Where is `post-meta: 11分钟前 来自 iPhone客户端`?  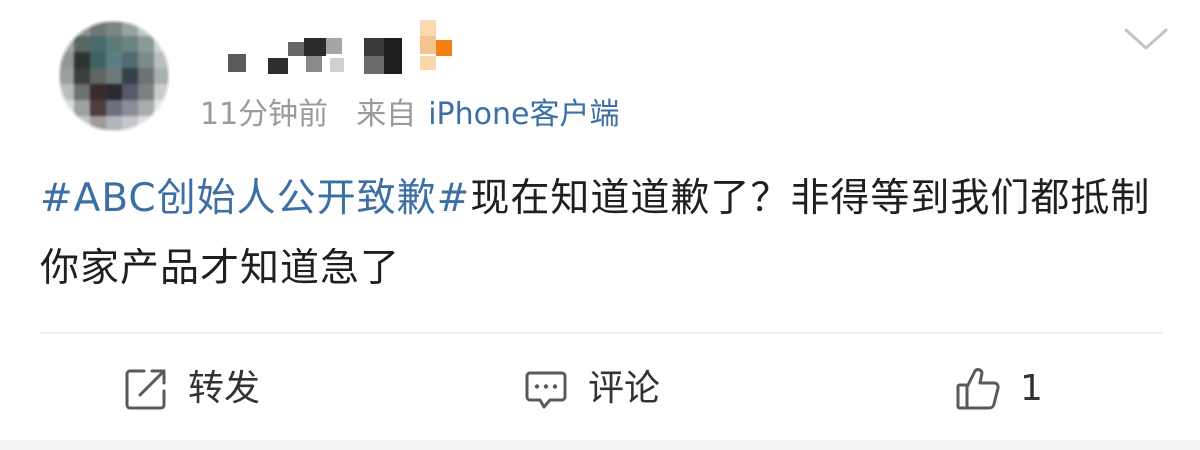
post-meta: 11分钟前 来自 iPhone客户端 is located at coordinates (409, 115).